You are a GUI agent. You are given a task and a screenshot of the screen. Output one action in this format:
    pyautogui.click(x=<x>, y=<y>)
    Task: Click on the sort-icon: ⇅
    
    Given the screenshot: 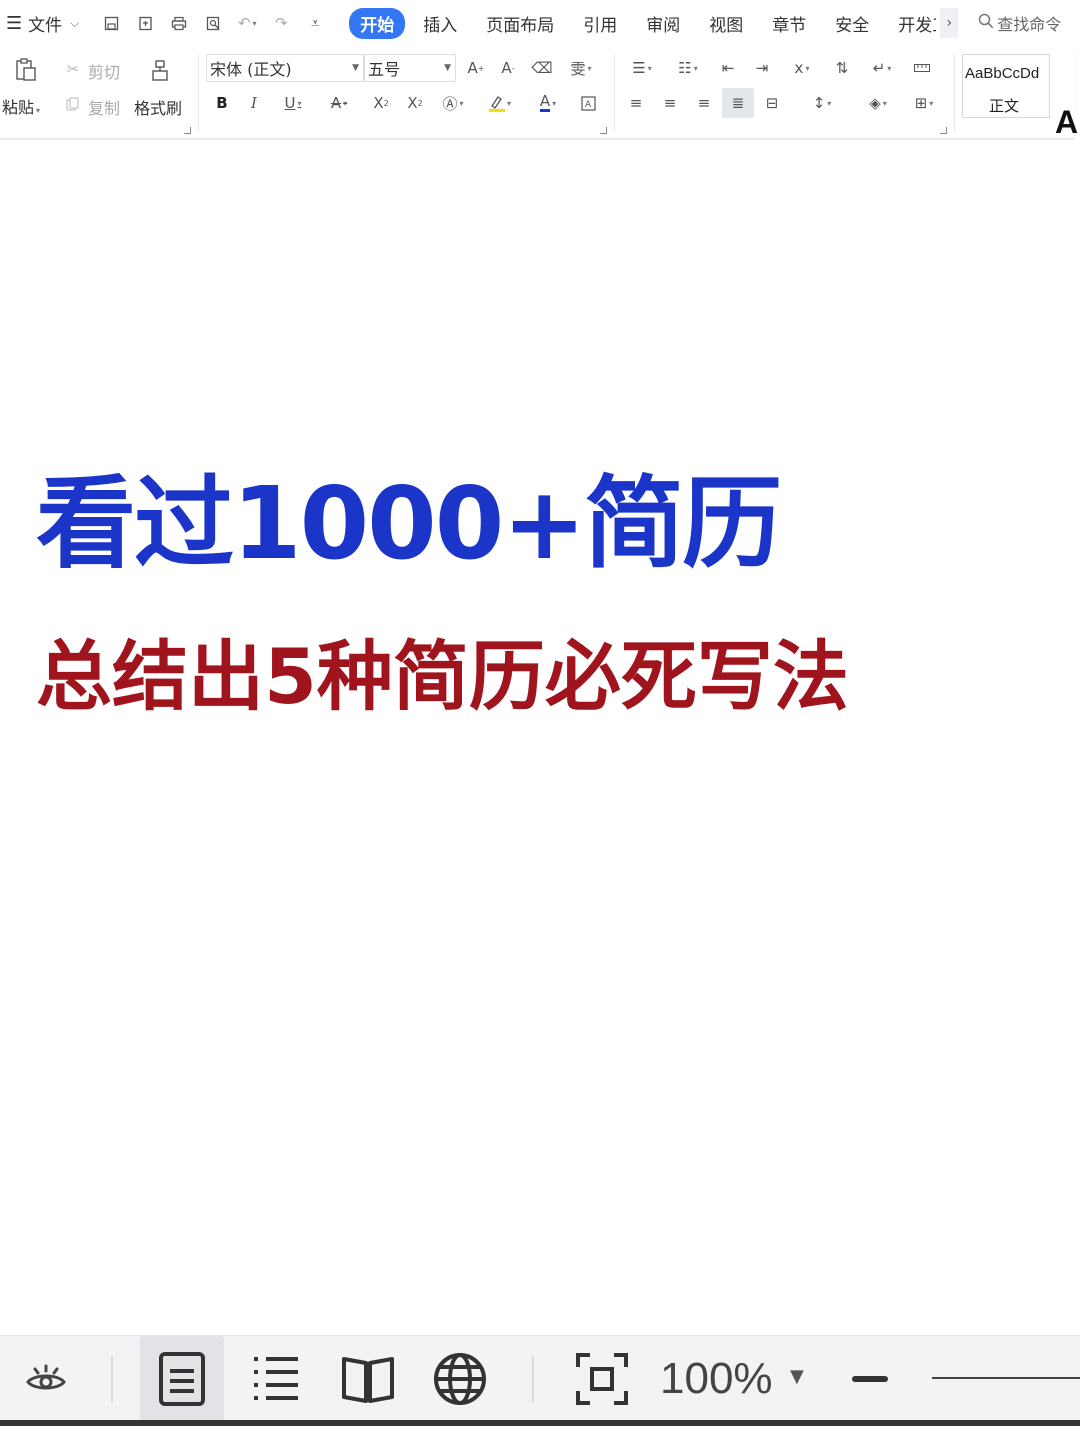 What is the action you would take?
    pyautogui.click(x=842, y=68)
    